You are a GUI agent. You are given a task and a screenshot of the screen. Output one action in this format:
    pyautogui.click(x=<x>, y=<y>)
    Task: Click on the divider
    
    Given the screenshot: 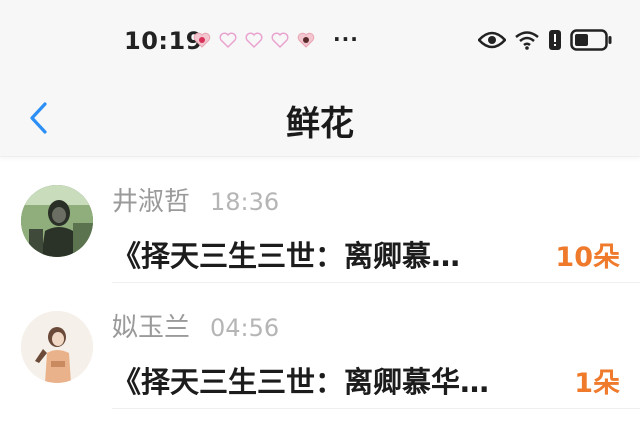 What is the action you would take?
    pyautogui.click(x=376, y=408)
    